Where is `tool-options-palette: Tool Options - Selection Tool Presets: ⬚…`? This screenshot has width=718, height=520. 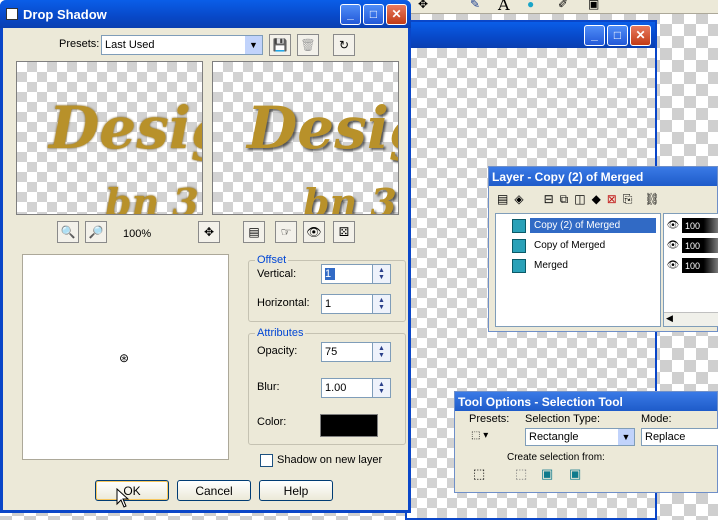
tool-options-palette: Tool Options - Selection Tool Presets: ⬚… is located at coordinates (586, 442).